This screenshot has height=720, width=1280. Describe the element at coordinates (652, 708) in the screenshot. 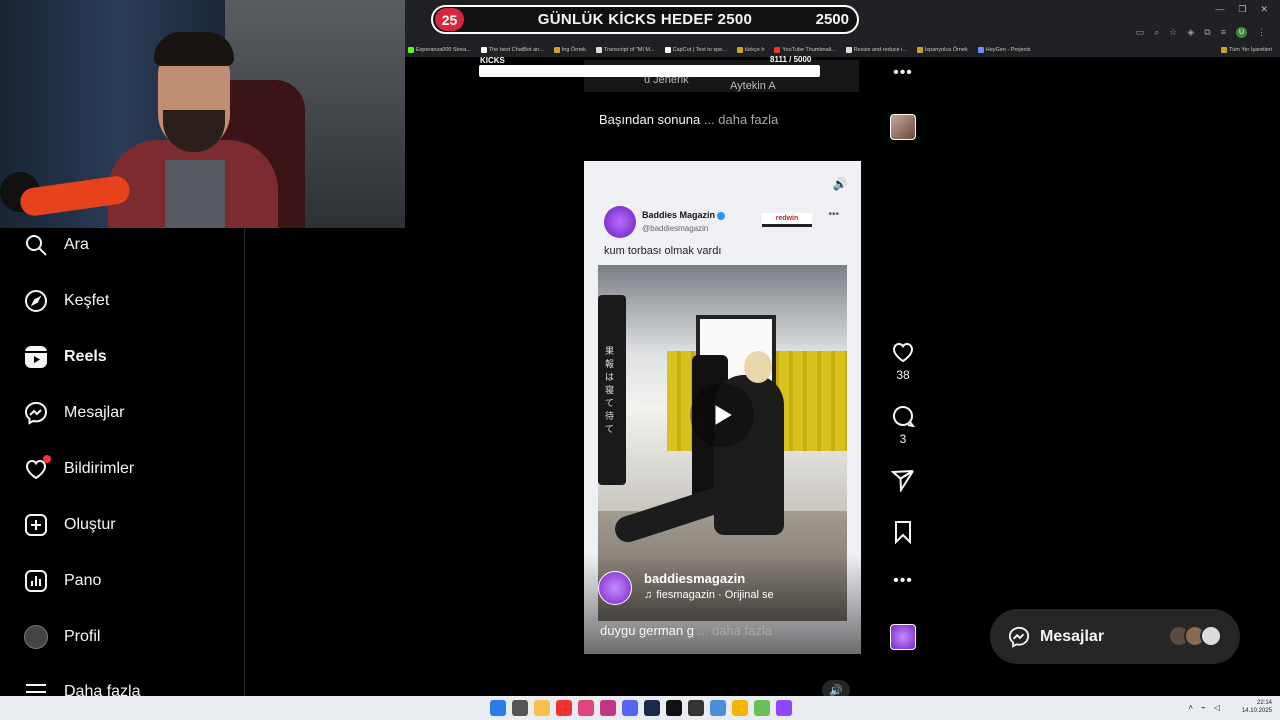

I see `photoshop-icon` at that location.